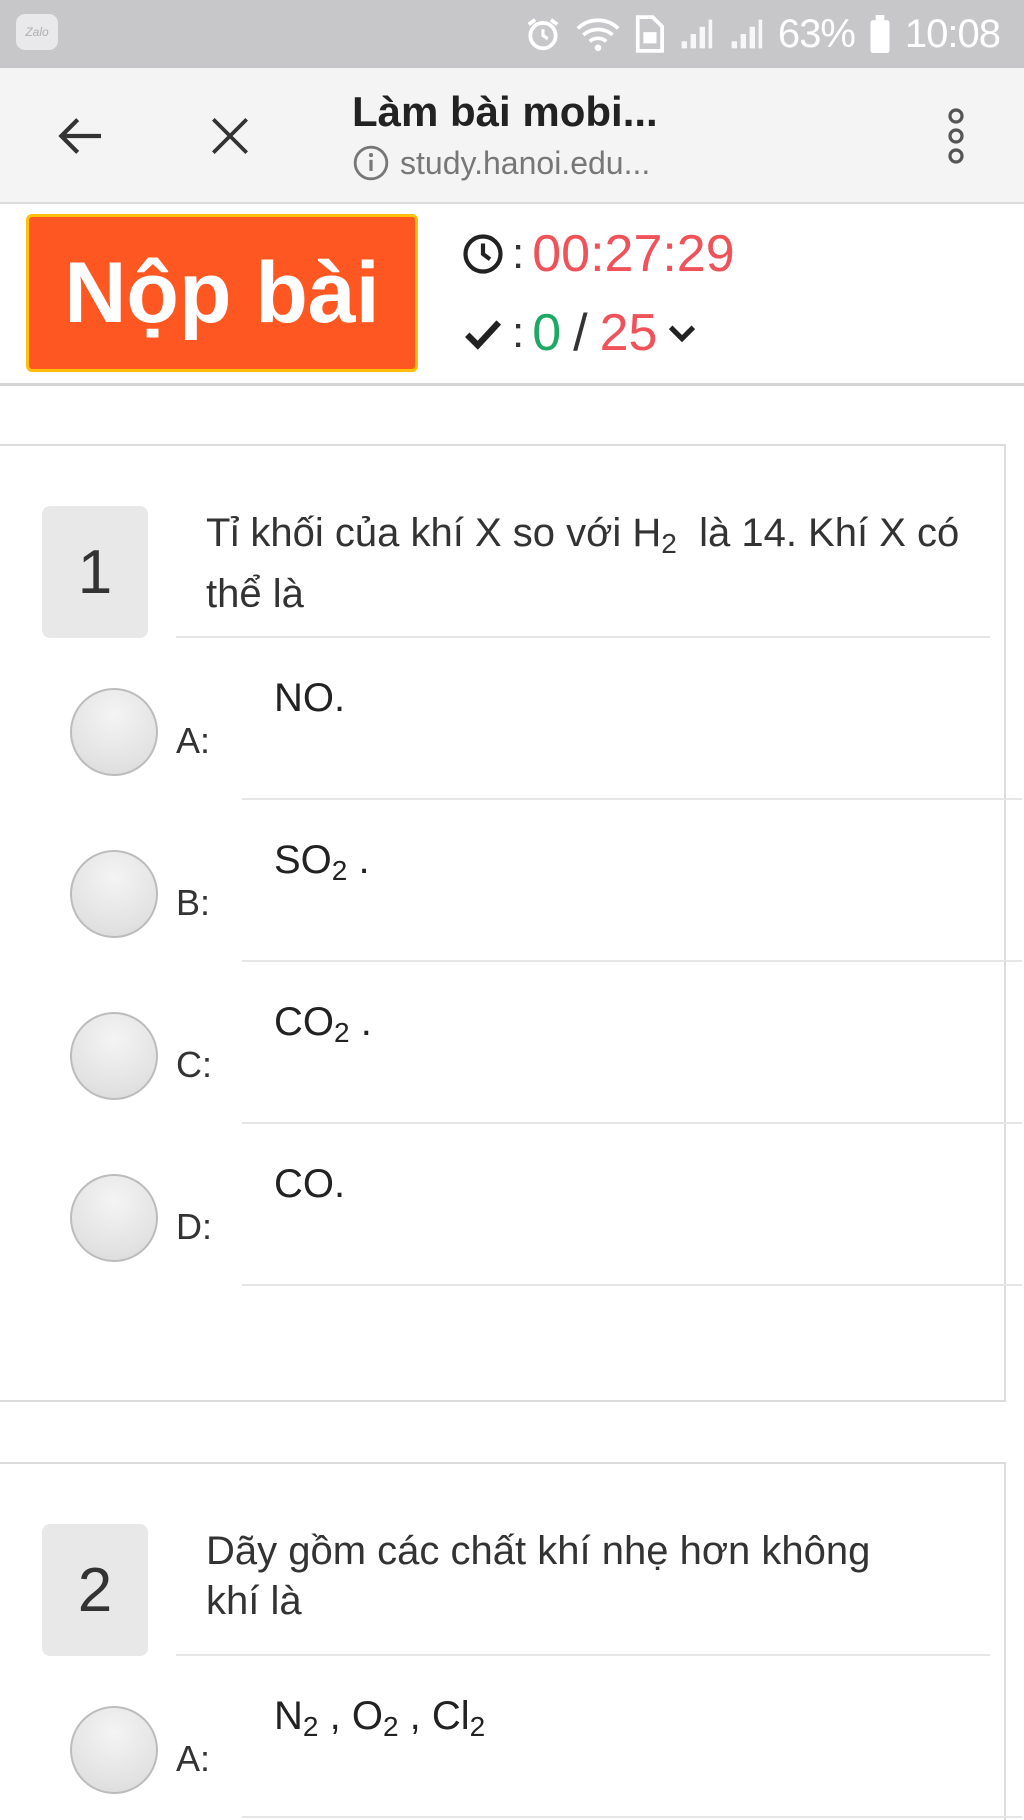 Image resolution: width=1024 pixels, height=1820 pixels. What do you see at coordinates (95, 1590) in the screenshot?
I see `question-number: 2` at bounding box center [95, 1590].